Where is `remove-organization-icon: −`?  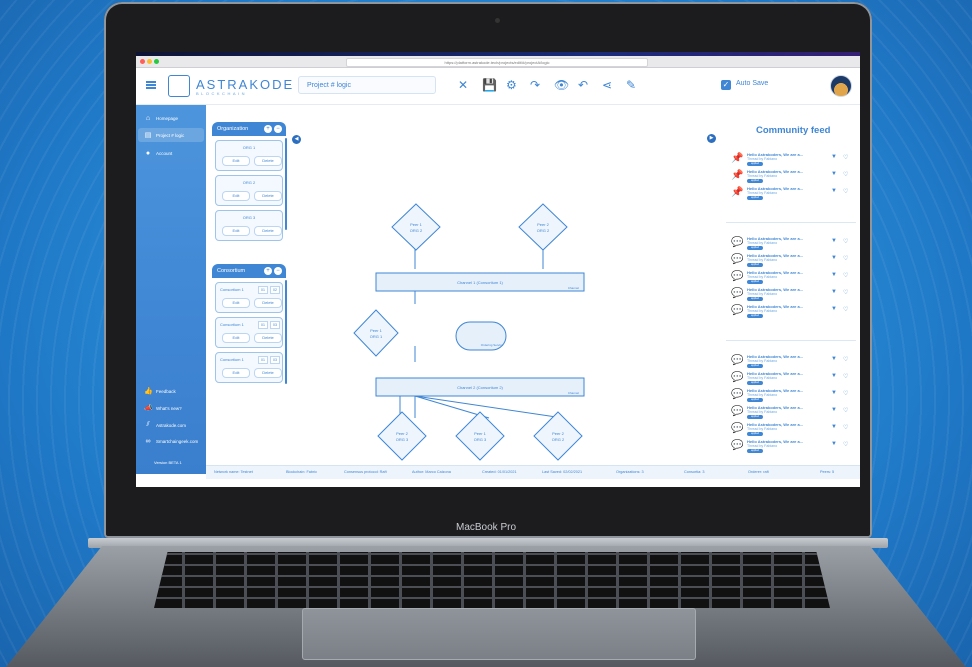 remove-organization-icon: − is located at coordinates (278, 129).